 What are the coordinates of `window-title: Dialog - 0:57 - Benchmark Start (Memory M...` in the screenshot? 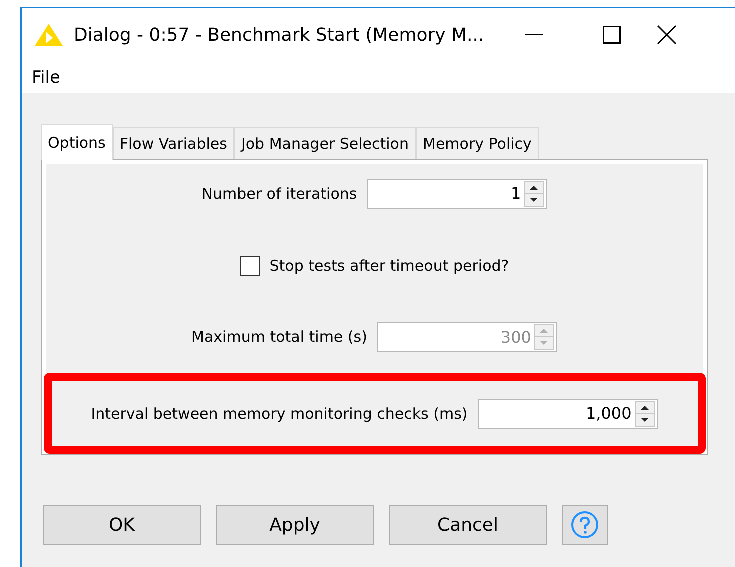 It's located at (280, 35).